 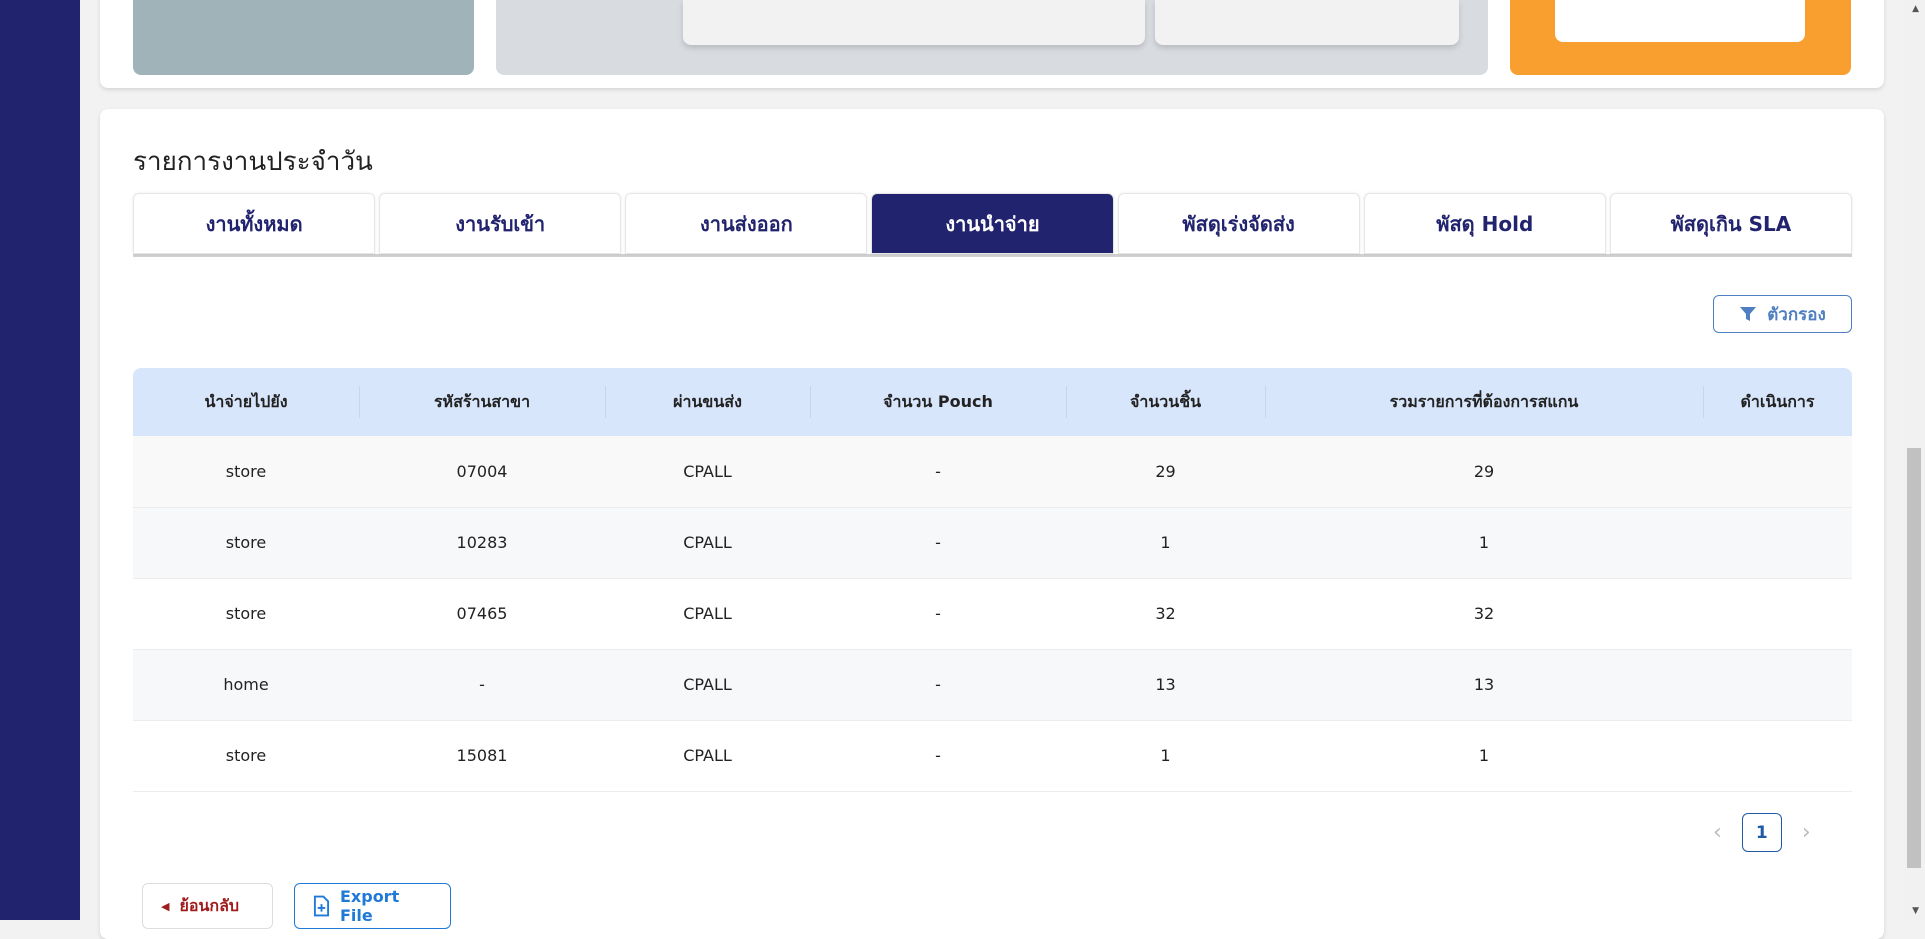 What do you see at coordinates (482, 472) in the screenshot?
I see `cell-branch-code: 07004` at bounding box center [482, 472].